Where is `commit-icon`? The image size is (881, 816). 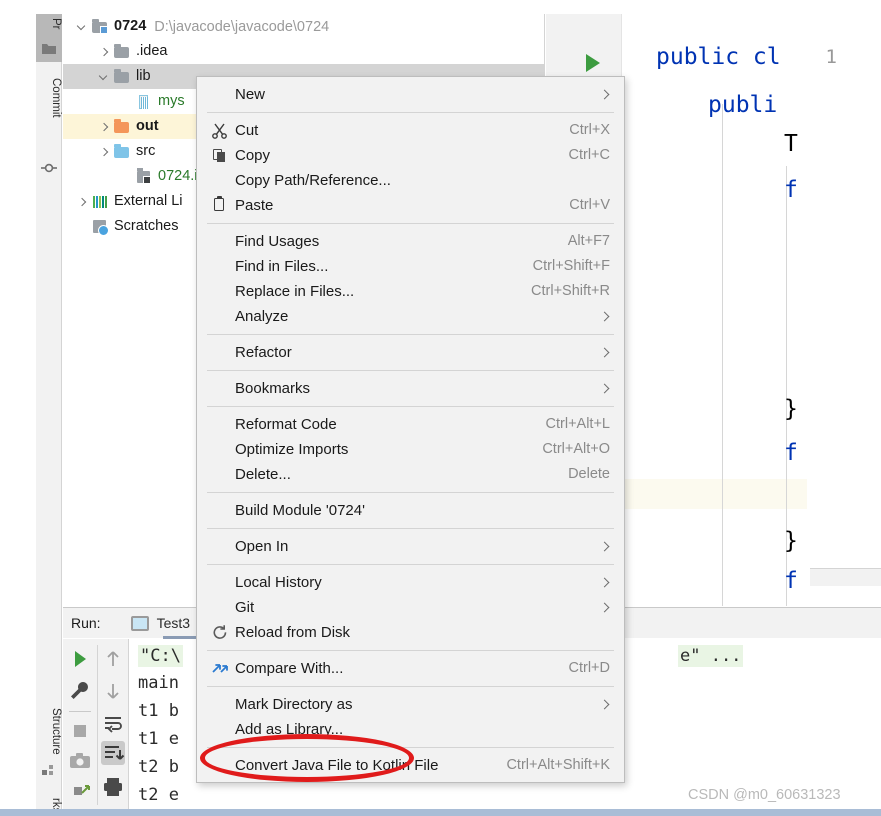
commit-icon is located at coordinates (49, 168).